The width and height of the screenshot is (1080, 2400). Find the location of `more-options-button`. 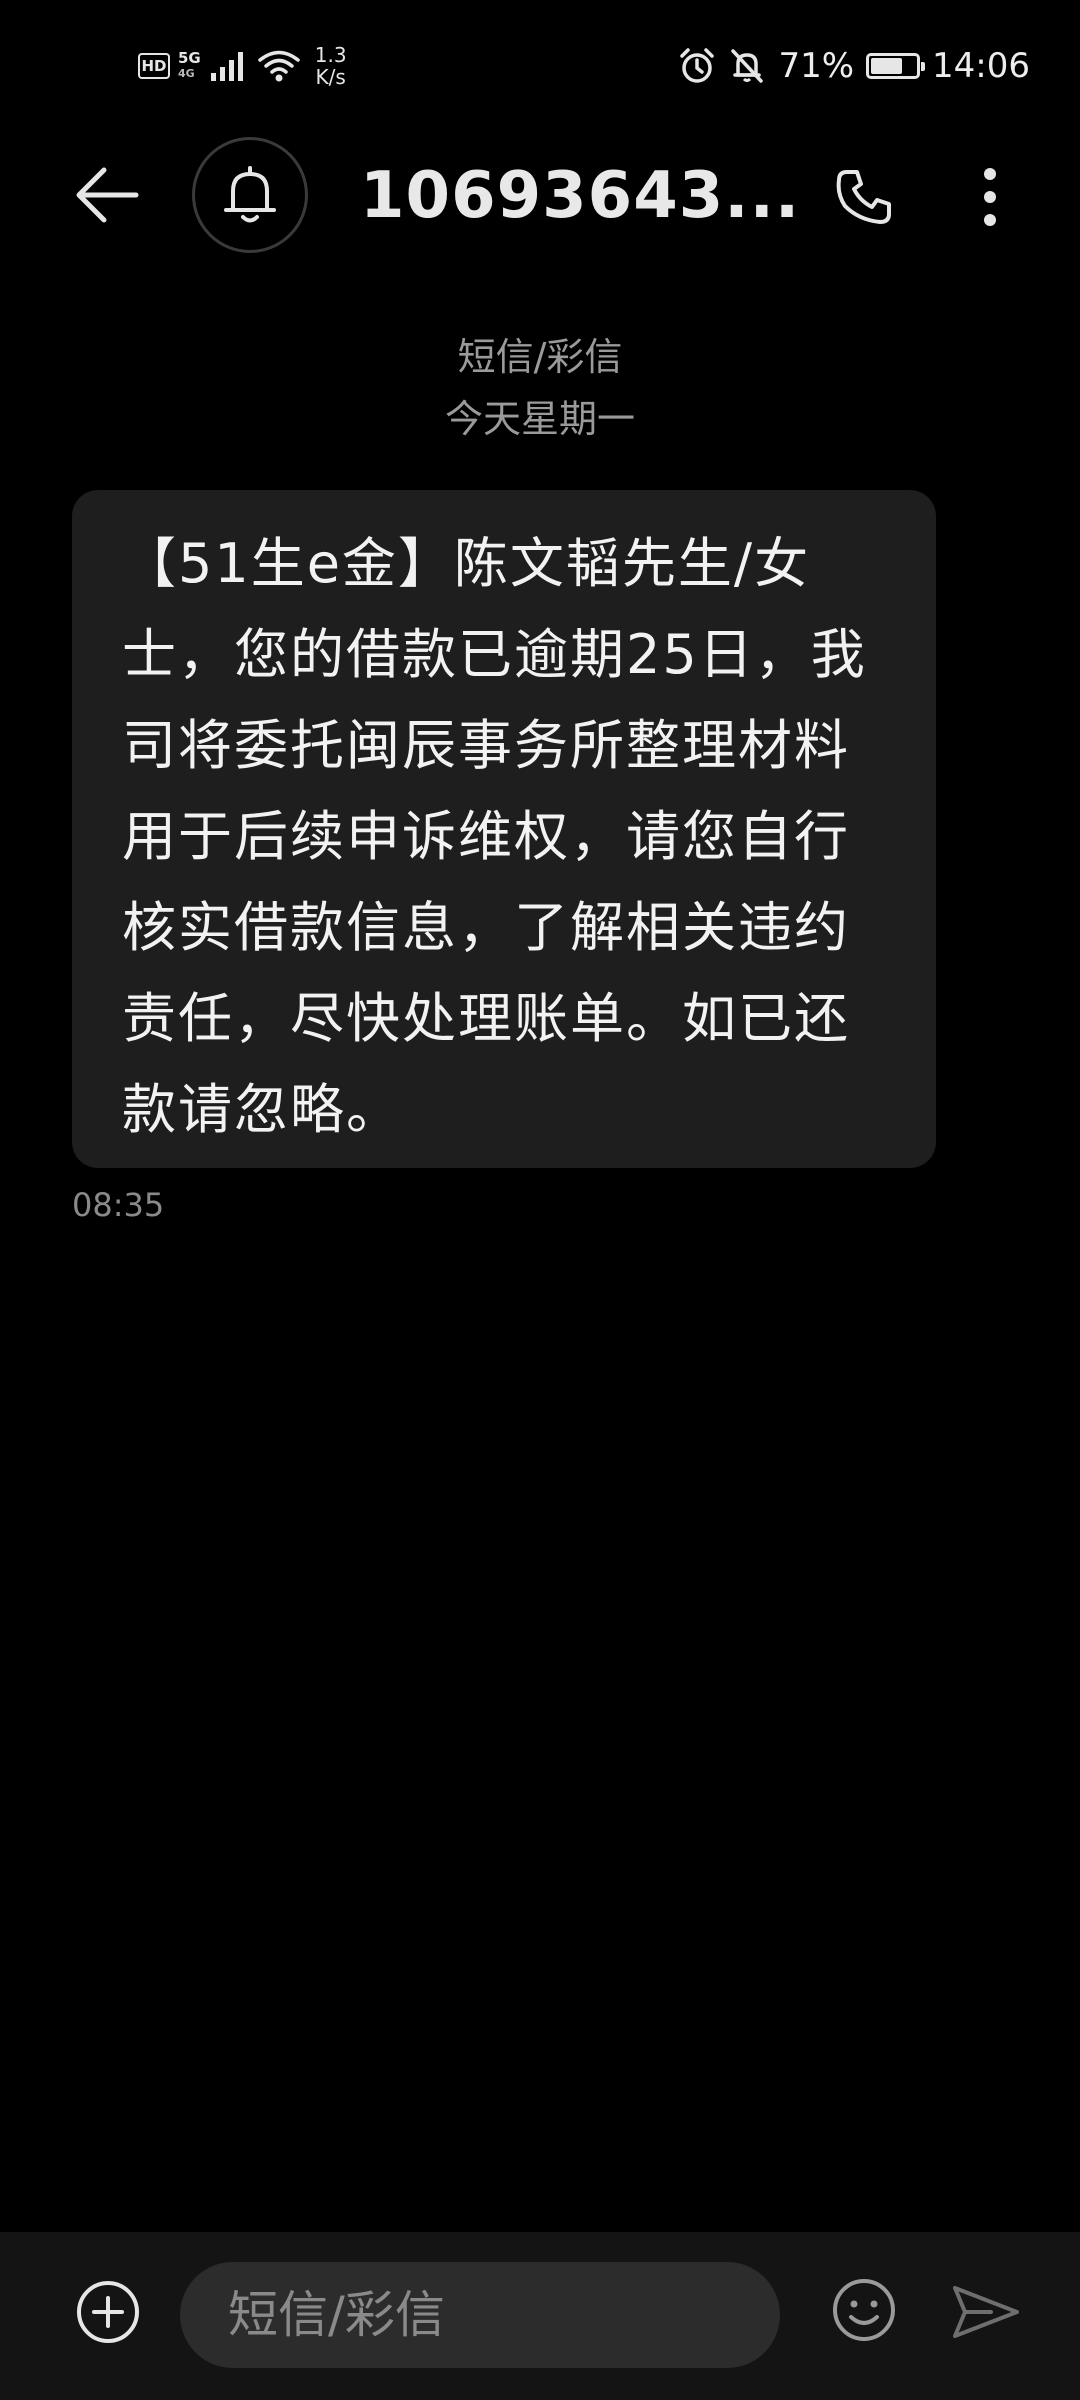

more-options-button is located at coordinates (990, 197).